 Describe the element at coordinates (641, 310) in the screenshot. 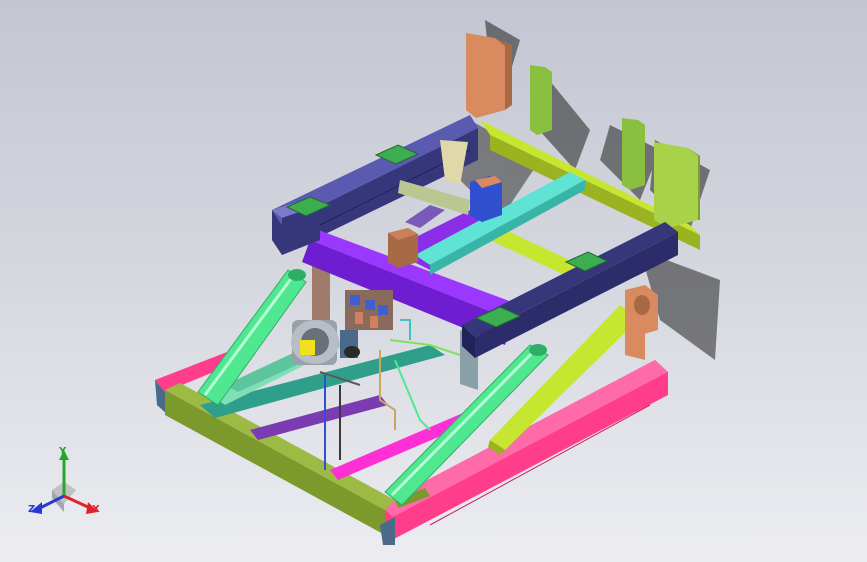

I see `pivot-bracket` at that location.